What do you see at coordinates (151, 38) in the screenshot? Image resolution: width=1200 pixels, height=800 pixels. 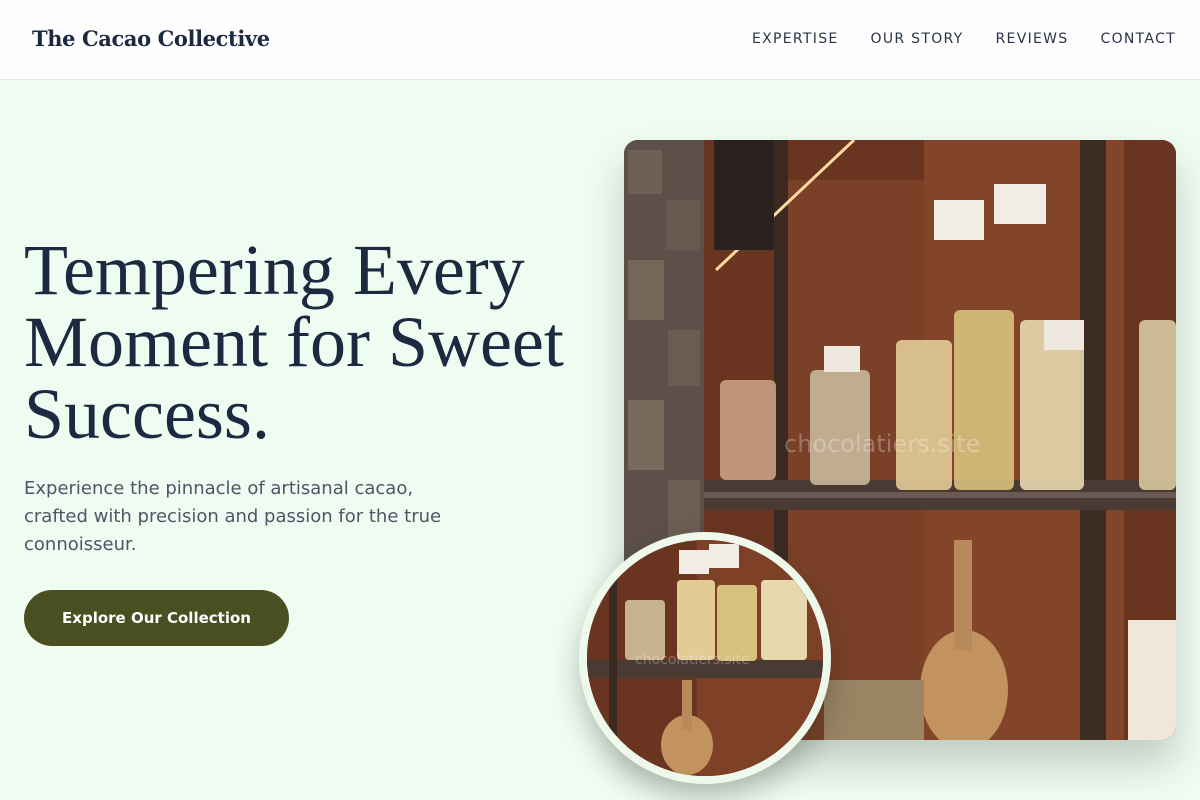 I see `brand-logo: The Cacao Collective` at bounding box center [151, 38].